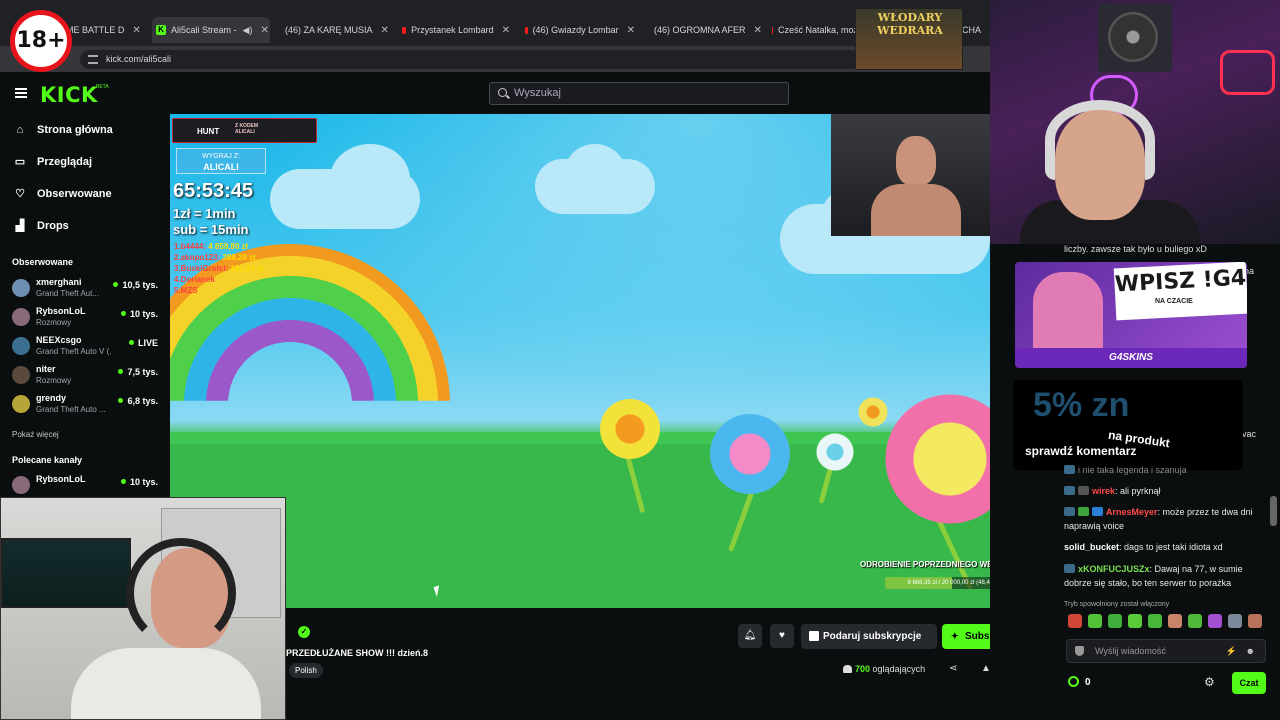  What do you see at coordinates (54, 380) in the screenshot?
I see `channel-category: Rozmowy` at bounding box center [54, 380].